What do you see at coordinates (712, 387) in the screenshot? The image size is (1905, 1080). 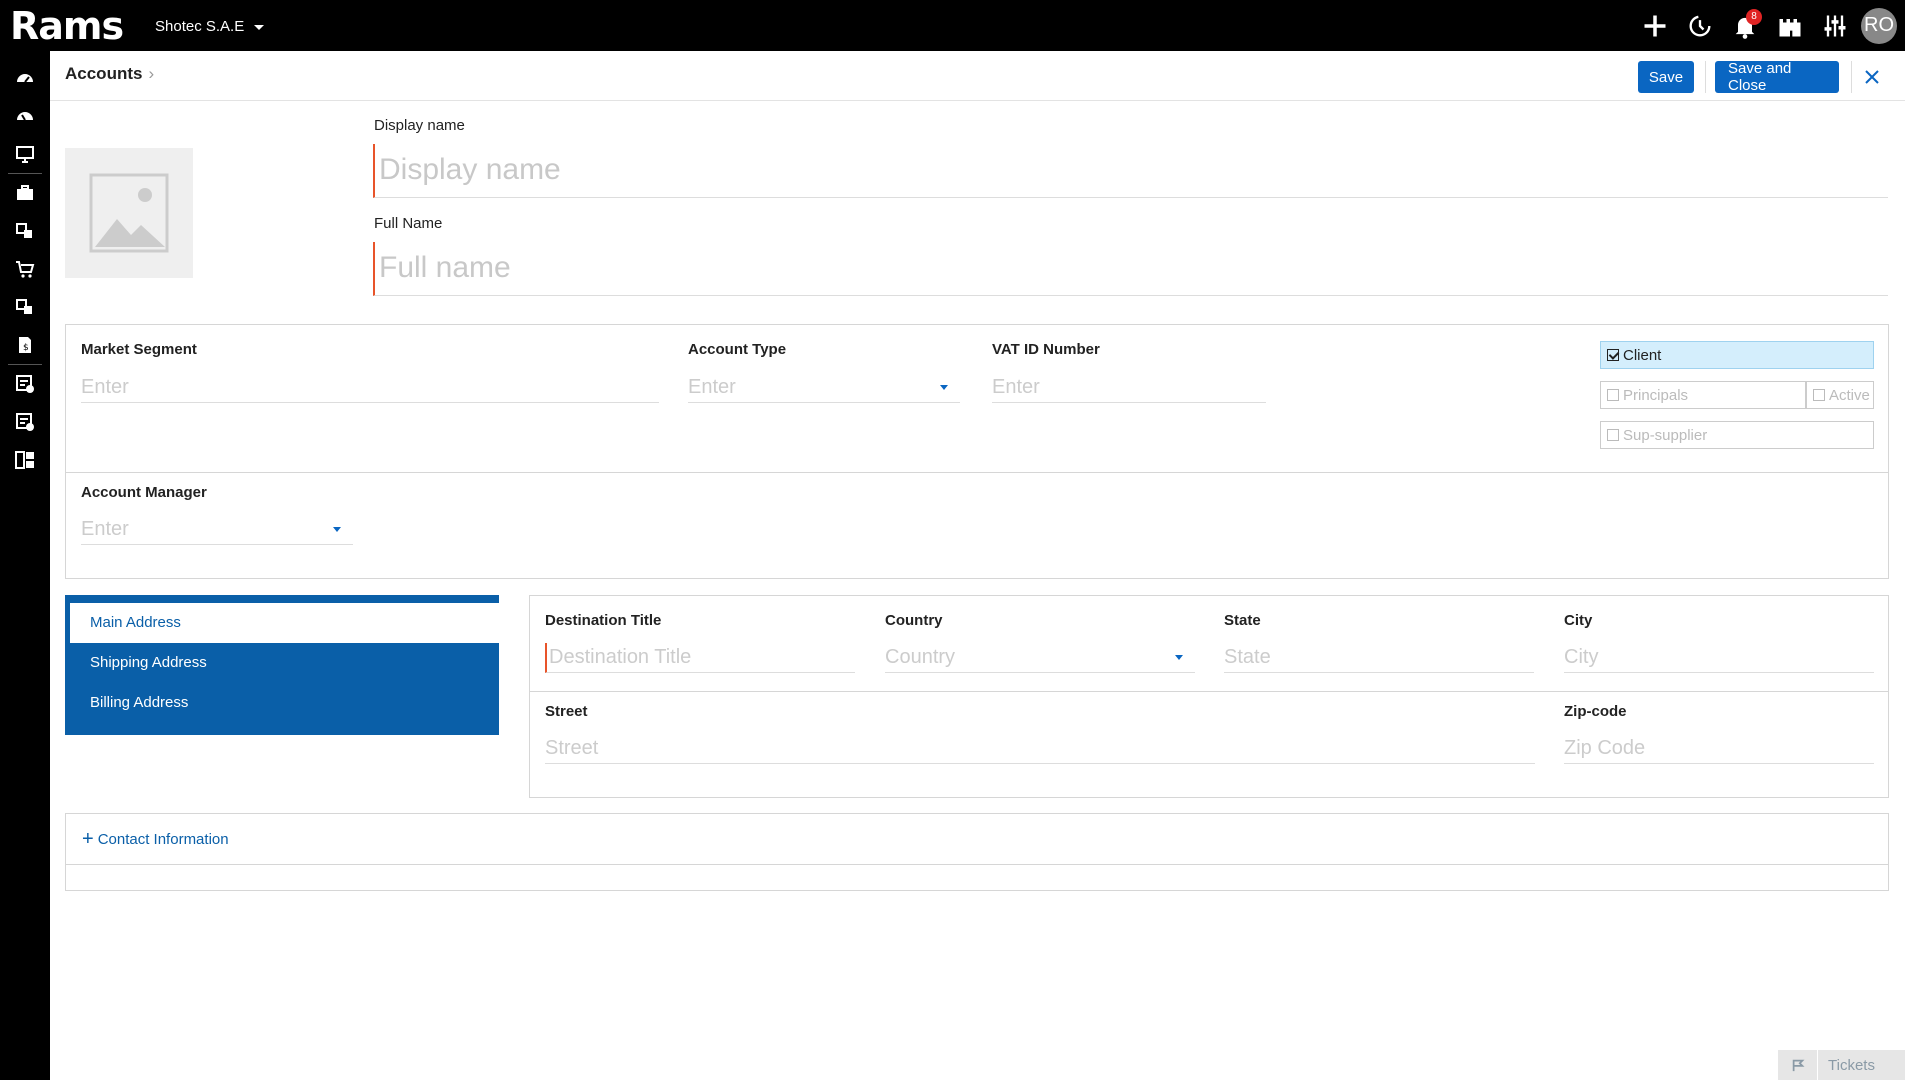 I see `account-type-value: Enter` at bounding box center [712, 387].